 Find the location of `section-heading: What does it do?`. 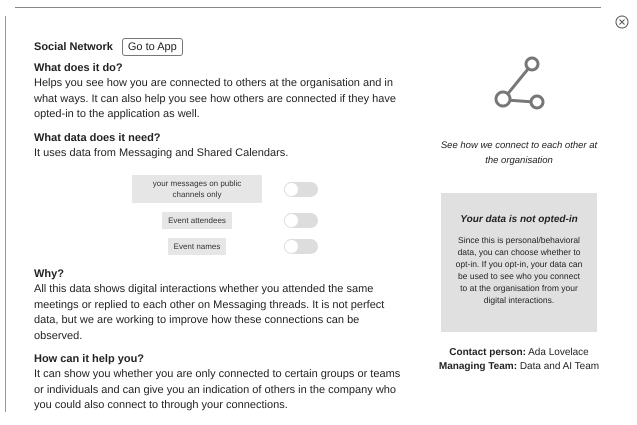

section-heading: What does it do? is located at coordinates (79, 68).